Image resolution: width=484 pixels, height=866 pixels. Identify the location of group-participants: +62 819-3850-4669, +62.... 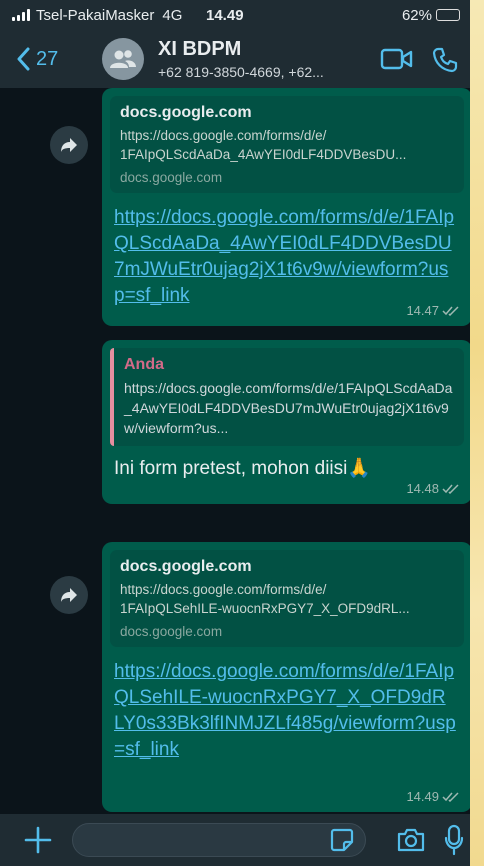
(241, 72).